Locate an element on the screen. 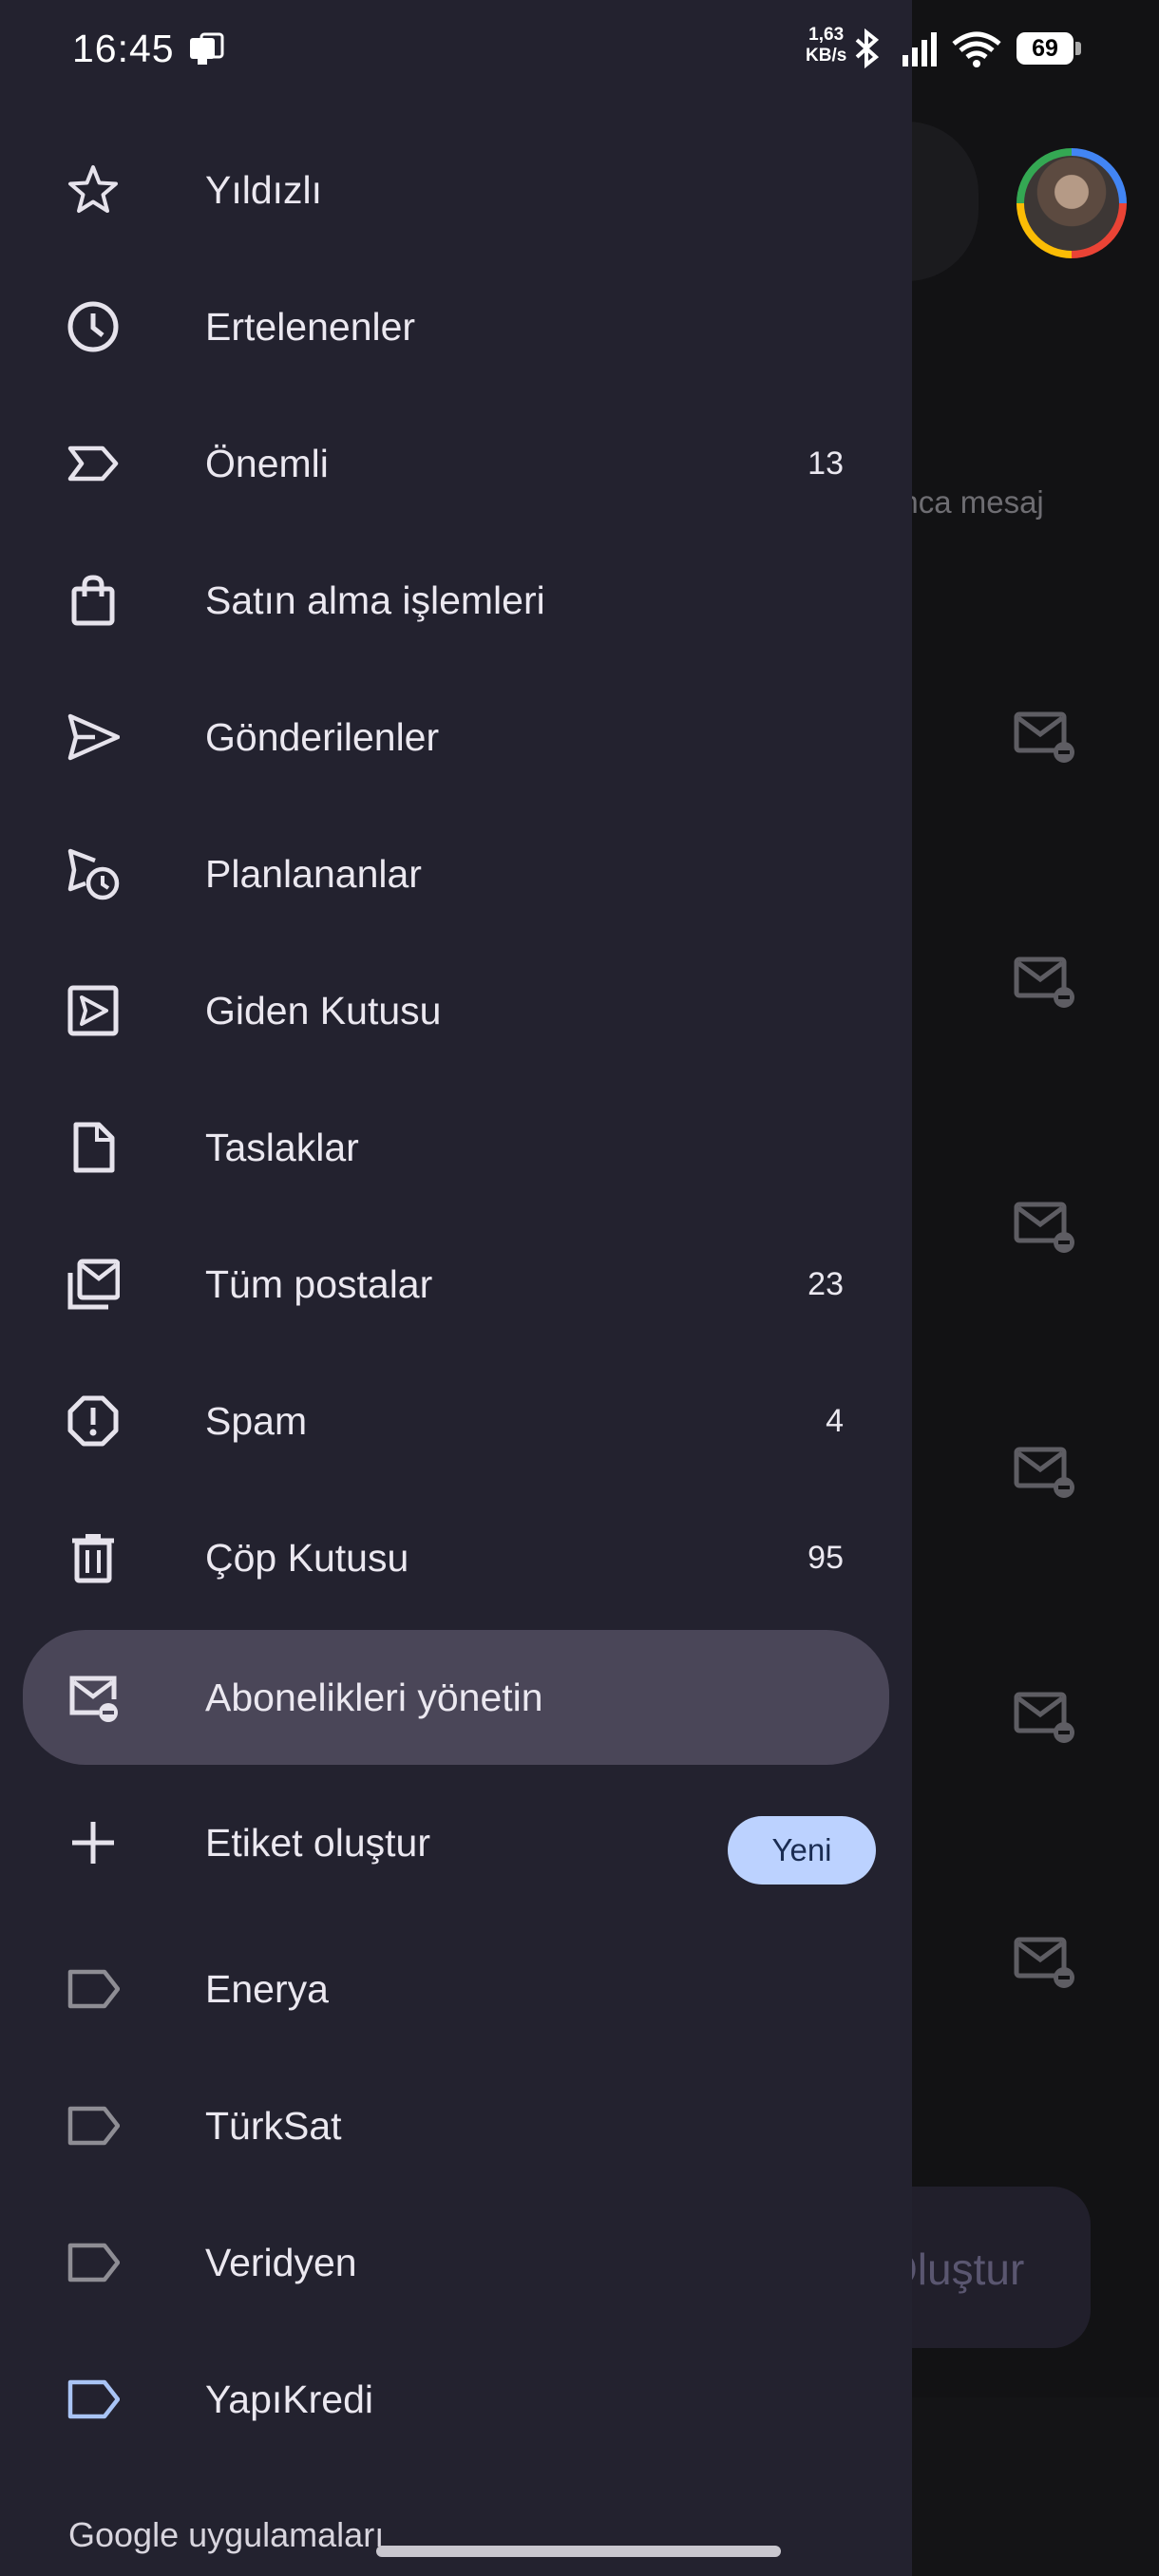  screen-cast-icon is located at coordinates (207, 48).